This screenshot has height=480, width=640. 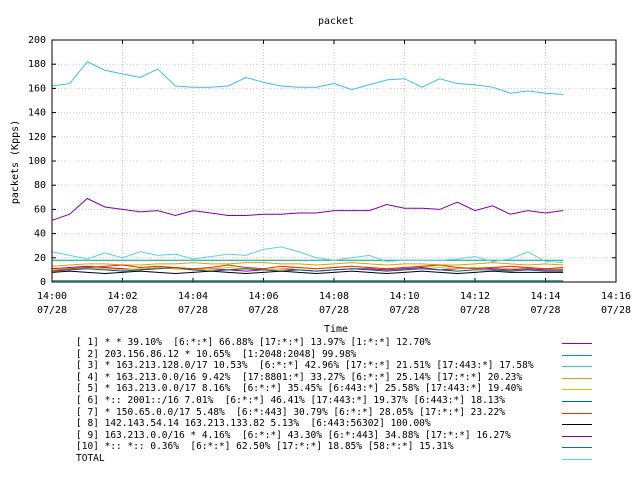 What do you see at coordinates (193, 296) in the screenshot?
I see `x-tick-label-time: 14:04` at bounding box center [193, 296].